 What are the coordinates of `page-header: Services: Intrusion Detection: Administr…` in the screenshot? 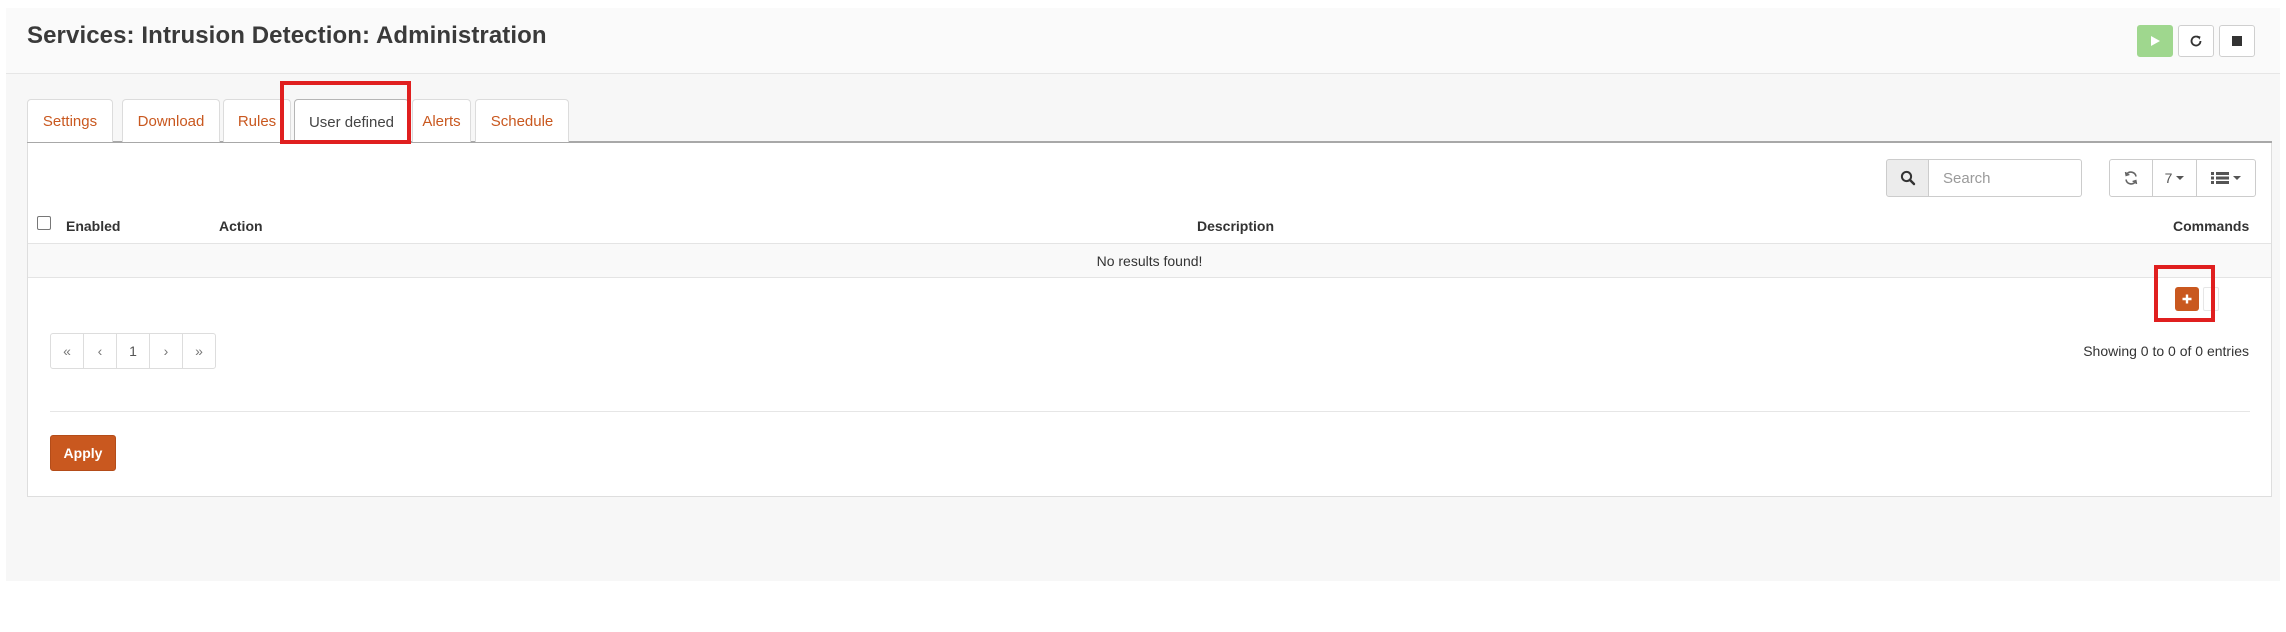 It's located at (1143, 41).